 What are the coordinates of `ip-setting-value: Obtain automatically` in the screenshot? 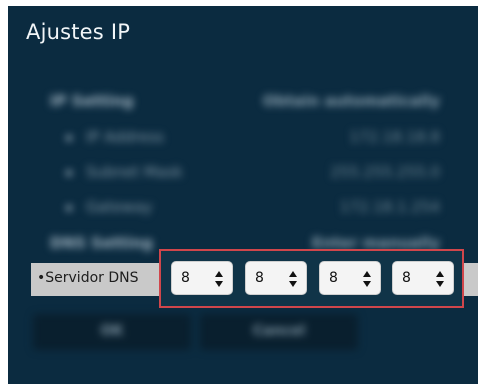 It's located at (351, 101).